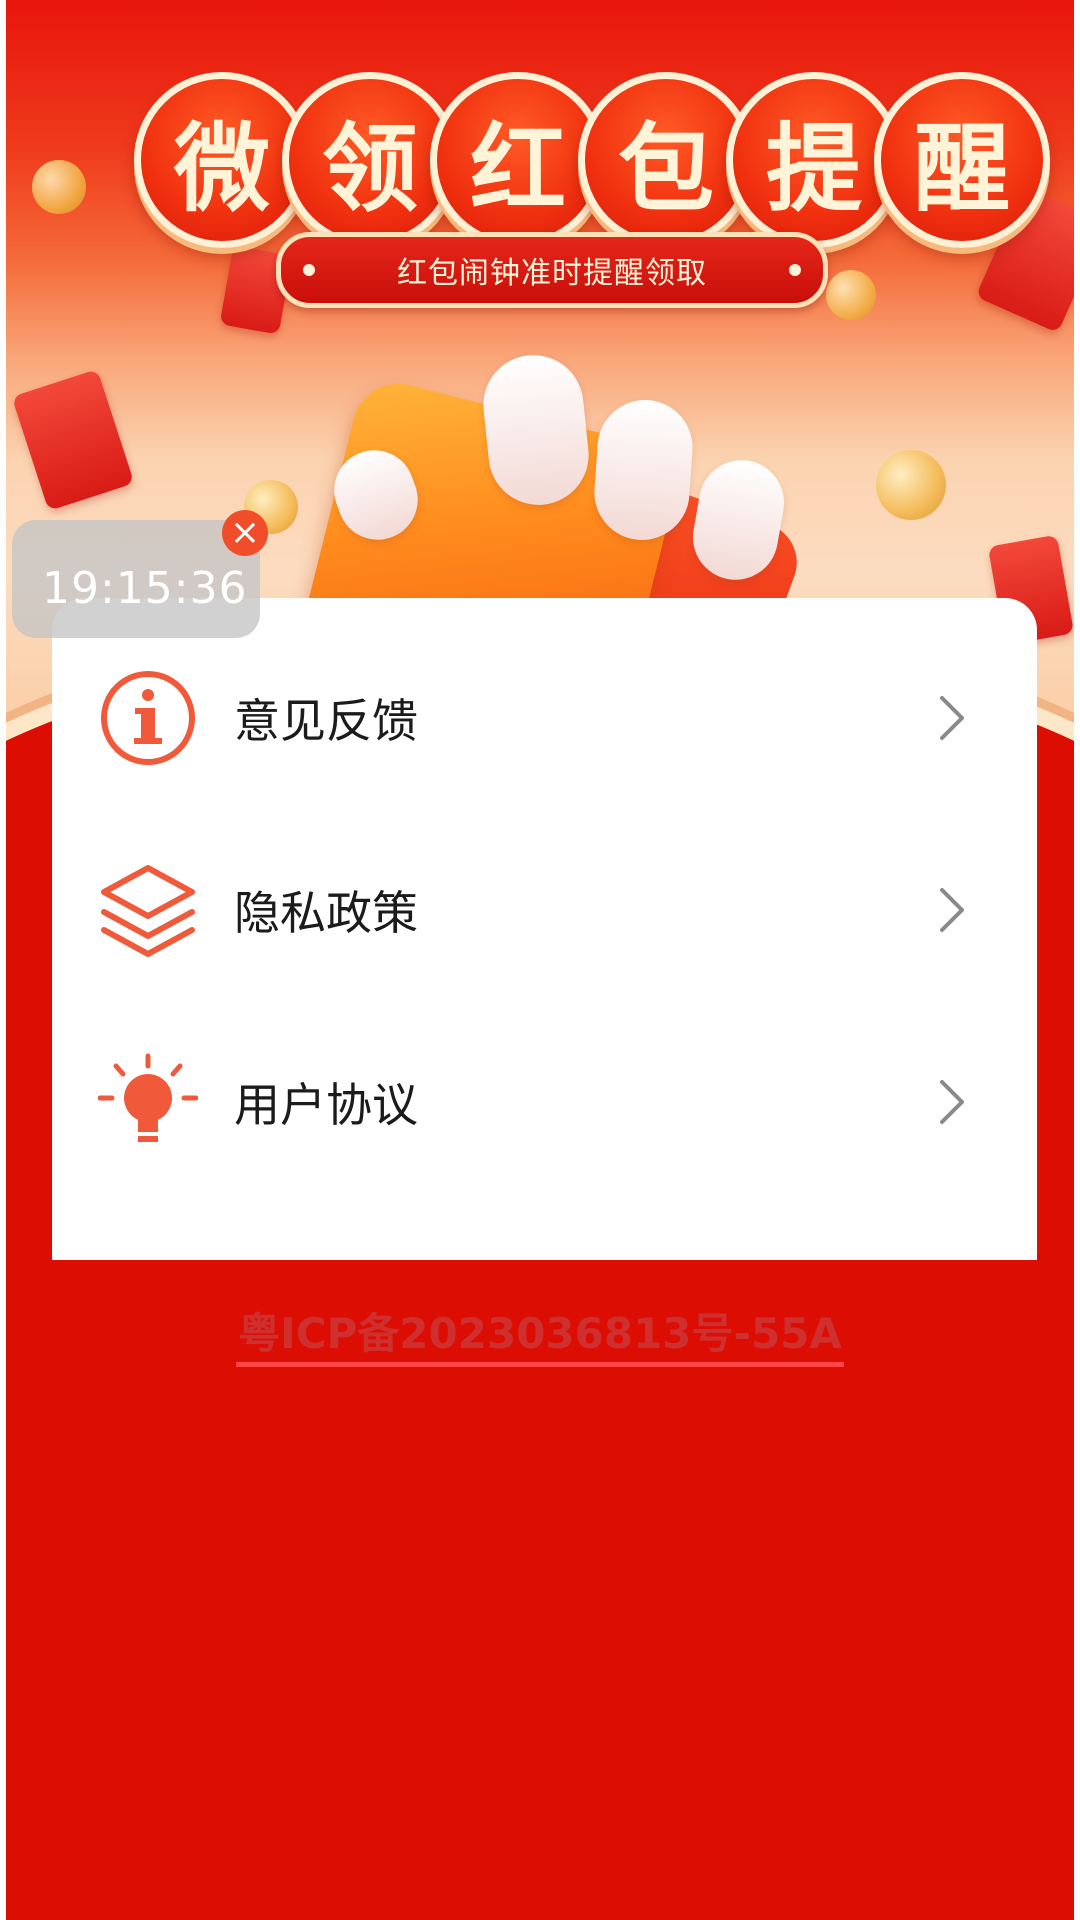 The width and height of the screenshot is (1080, 1920). What do you see at coordinates (148, 1097) in the screenshot?
I see `lightbulb-icon` at bounding box center [148, 1097].